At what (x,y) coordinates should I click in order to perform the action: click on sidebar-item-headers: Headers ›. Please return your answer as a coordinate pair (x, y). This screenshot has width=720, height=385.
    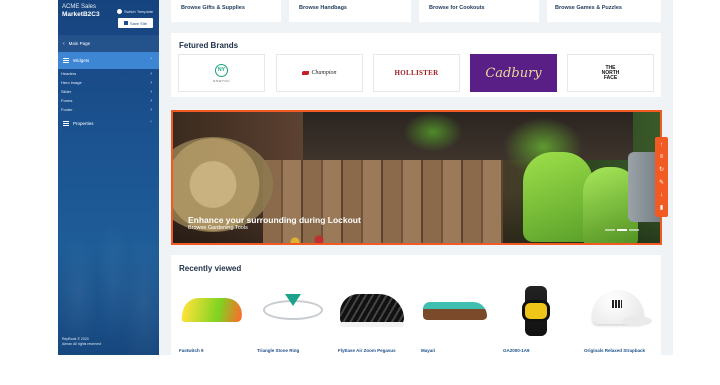
    Looking at the image, I should click on (108, 73).